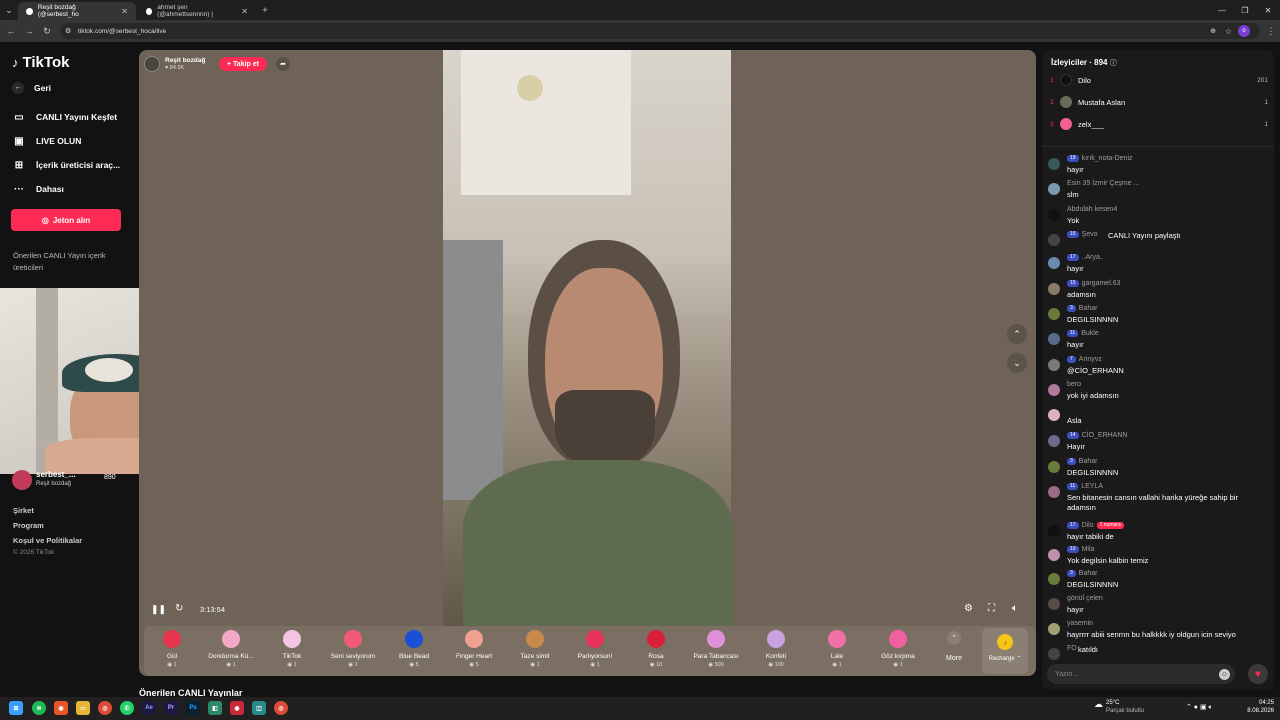 This screenshot has height=720, width=1280. I want to click on chat-message: Asla, so click(1158, 418).